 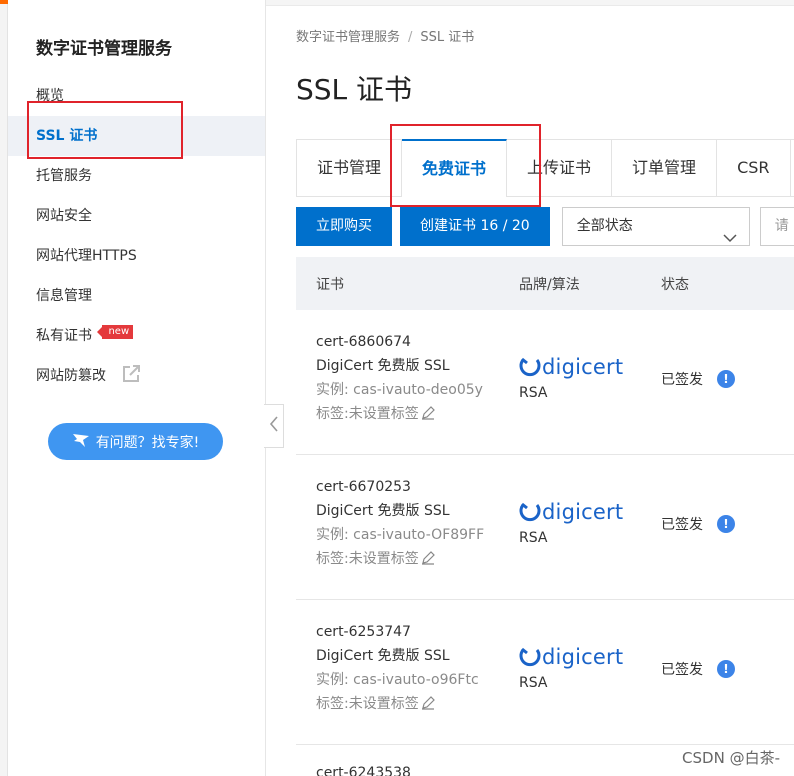 What do you see at coordinates (560, 168) in the screenshot?
I see `tab-upload-certificate: 上传证书` at bounding box center [560, 168].